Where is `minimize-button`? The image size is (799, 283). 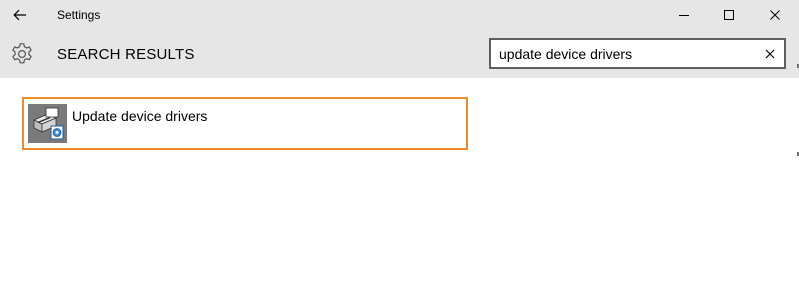
minimize-button is located at coordinates (684, 15).